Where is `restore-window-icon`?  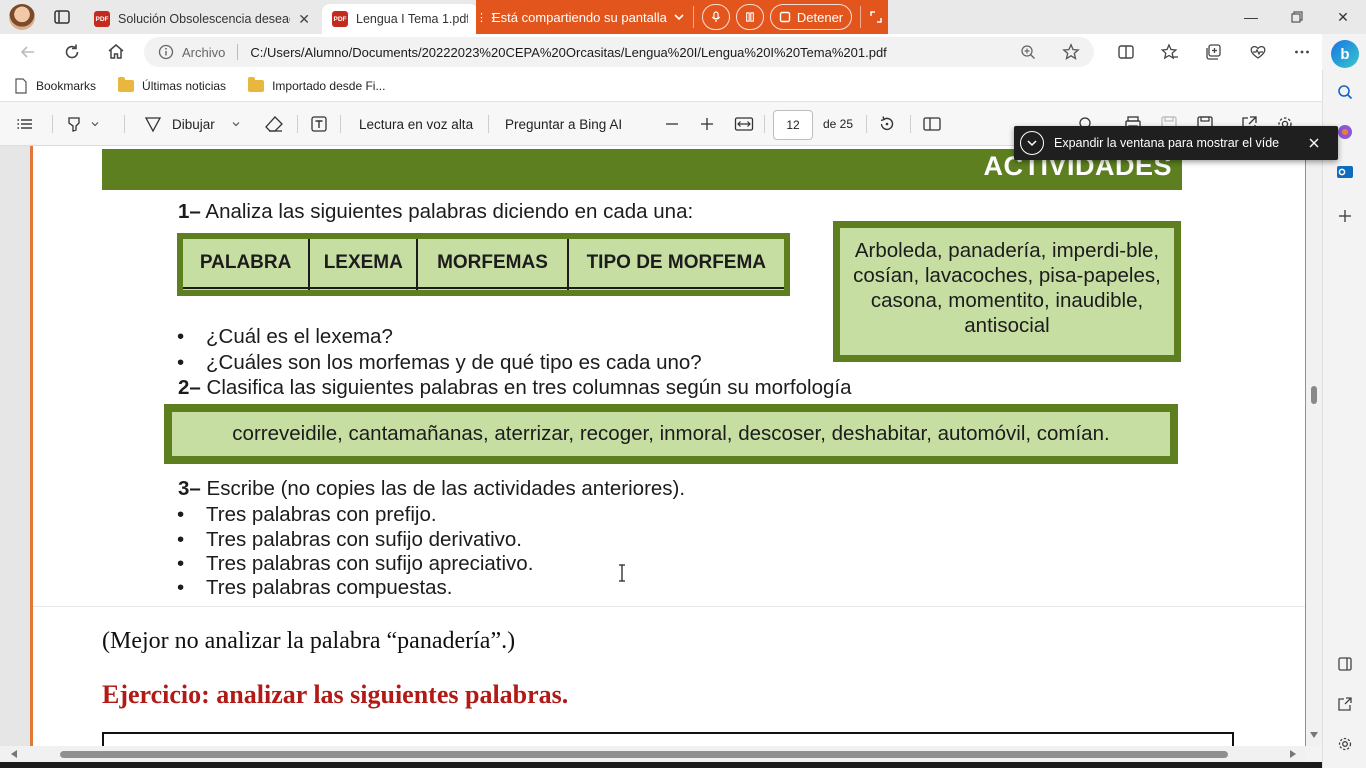
restore-window-icon is located at coordinates (1297, 17).